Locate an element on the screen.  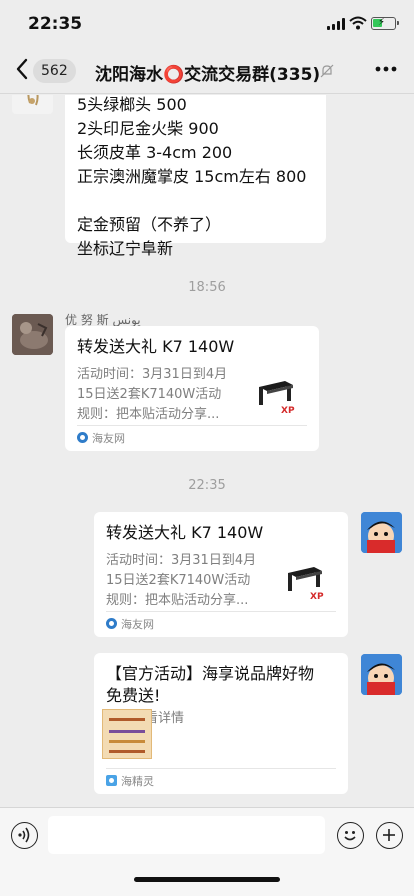
home-indicator is located at coordinates (207, 879).